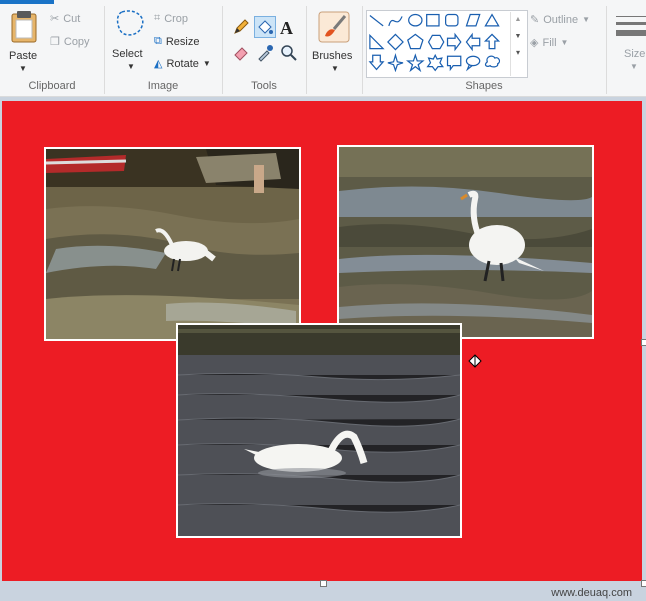  What do you see at coordinates (130, 23) in the screenshot?
I see `select-icon` at bounding box center [130, 23].